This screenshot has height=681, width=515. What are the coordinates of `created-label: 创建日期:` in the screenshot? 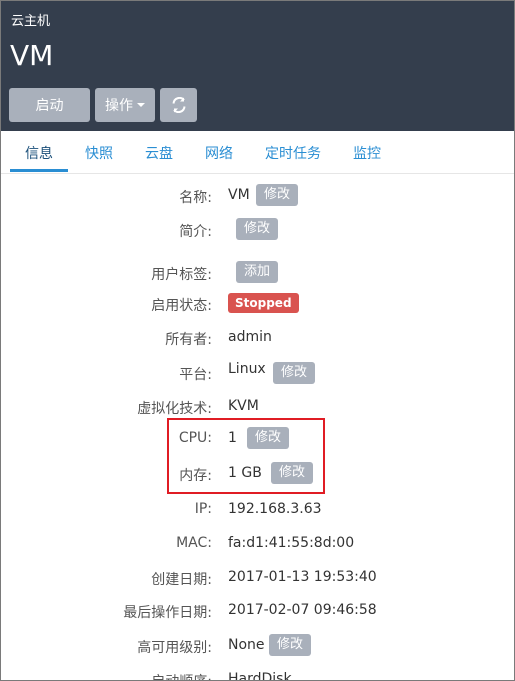 It's located at (181, 580).